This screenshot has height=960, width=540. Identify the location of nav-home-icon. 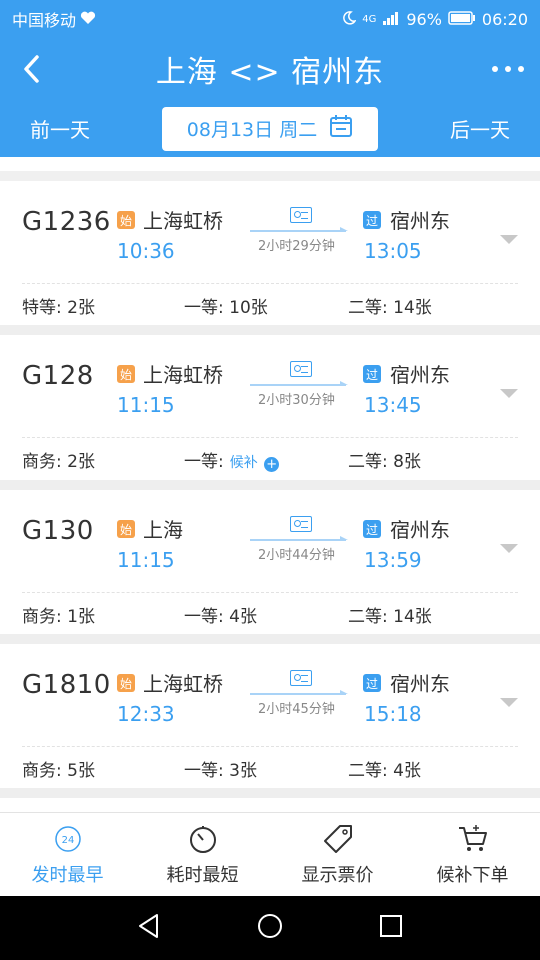
(270, 928).